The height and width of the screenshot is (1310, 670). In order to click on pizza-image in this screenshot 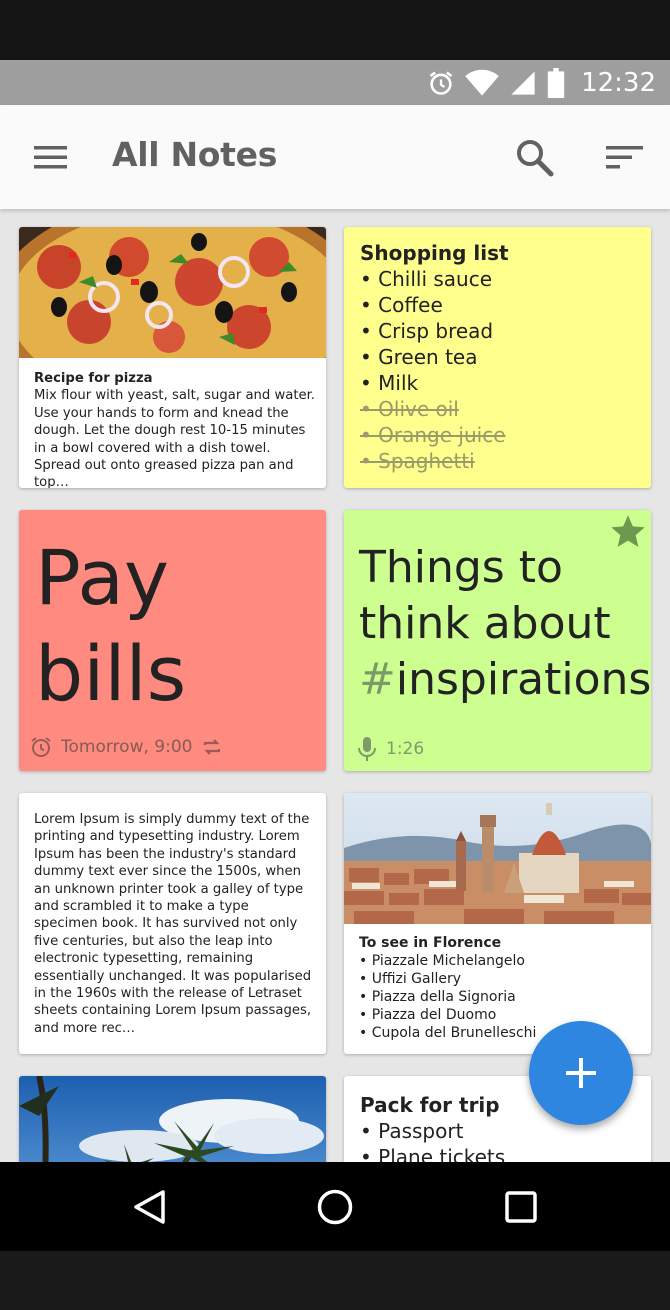, I will do `click(172, 292)`.